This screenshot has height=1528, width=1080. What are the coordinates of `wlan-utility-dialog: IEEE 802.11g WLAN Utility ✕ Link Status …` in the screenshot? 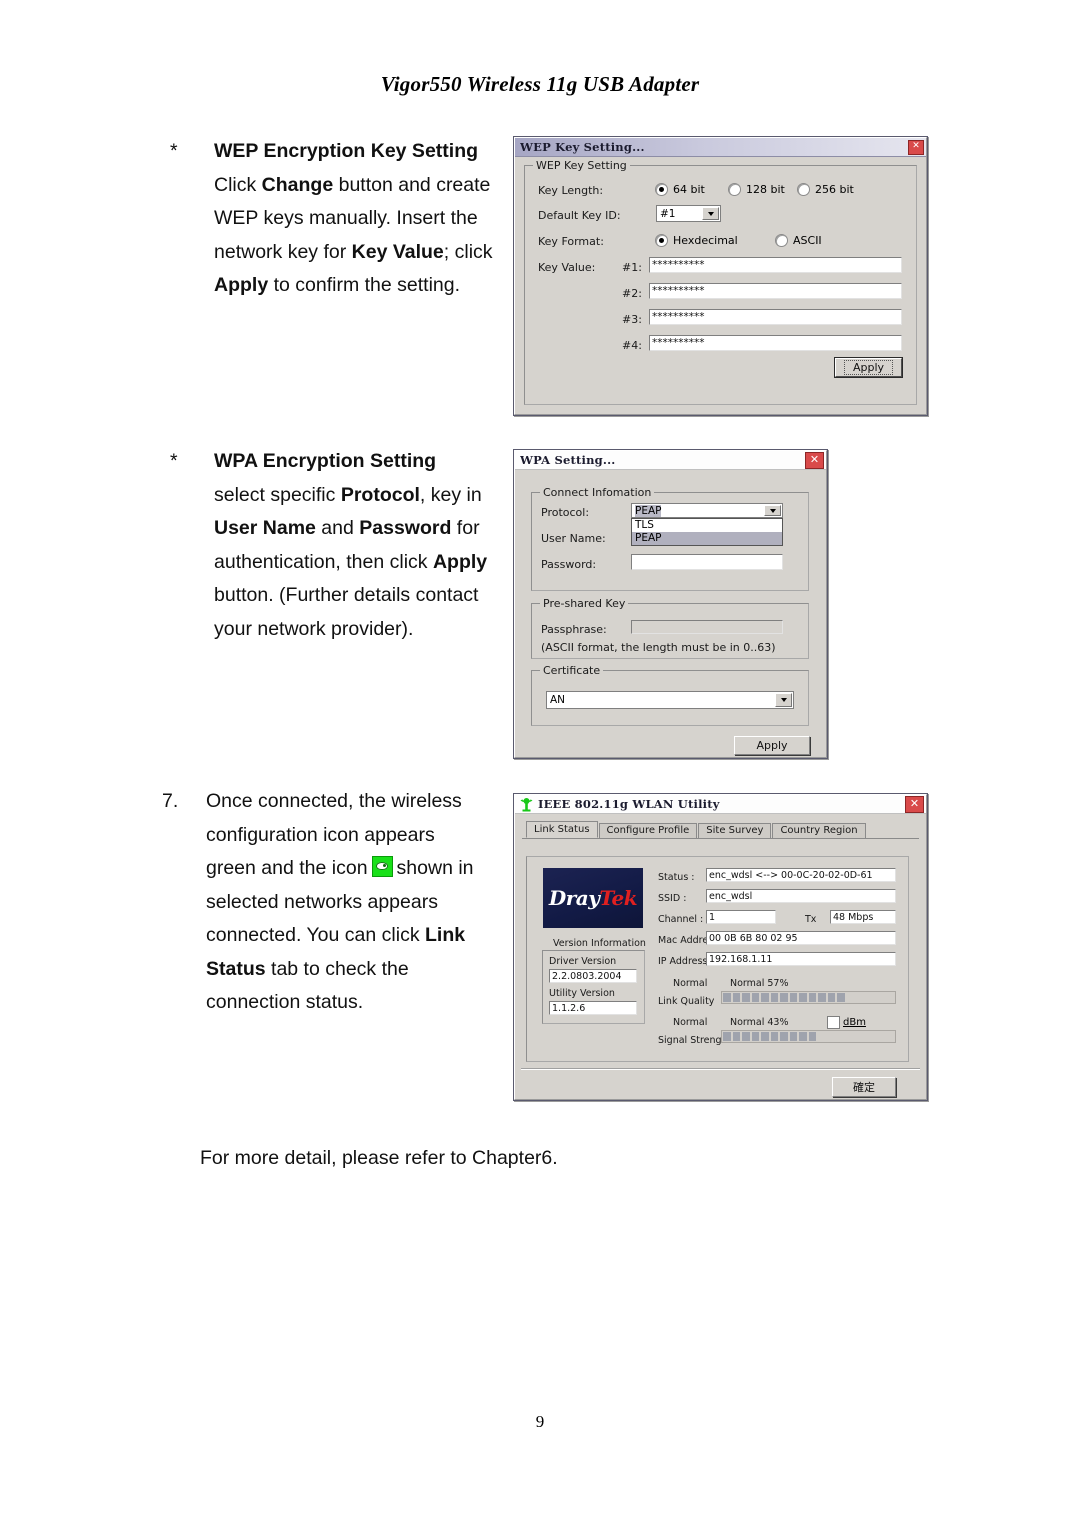 It's located at (720, 947).